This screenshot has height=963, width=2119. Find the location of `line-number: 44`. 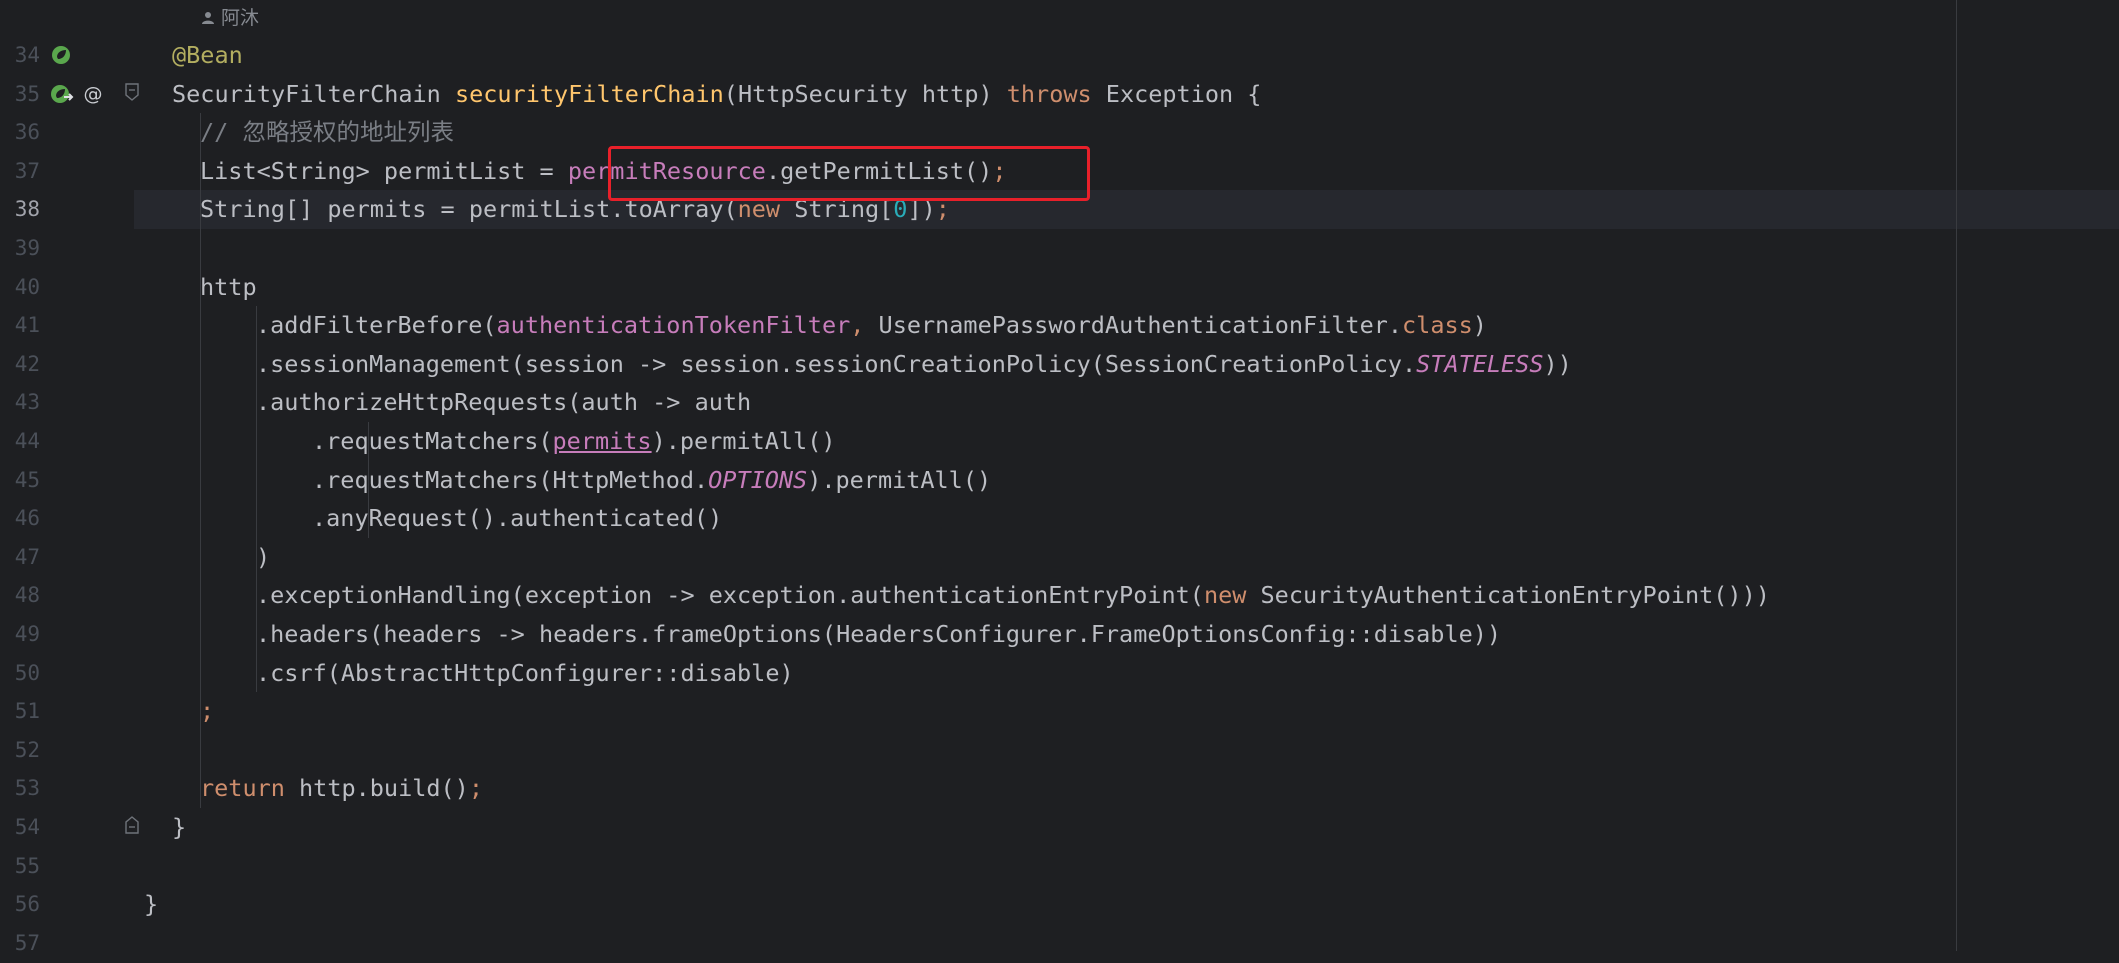

line-number: 44 is located at coordinates (20, 441).